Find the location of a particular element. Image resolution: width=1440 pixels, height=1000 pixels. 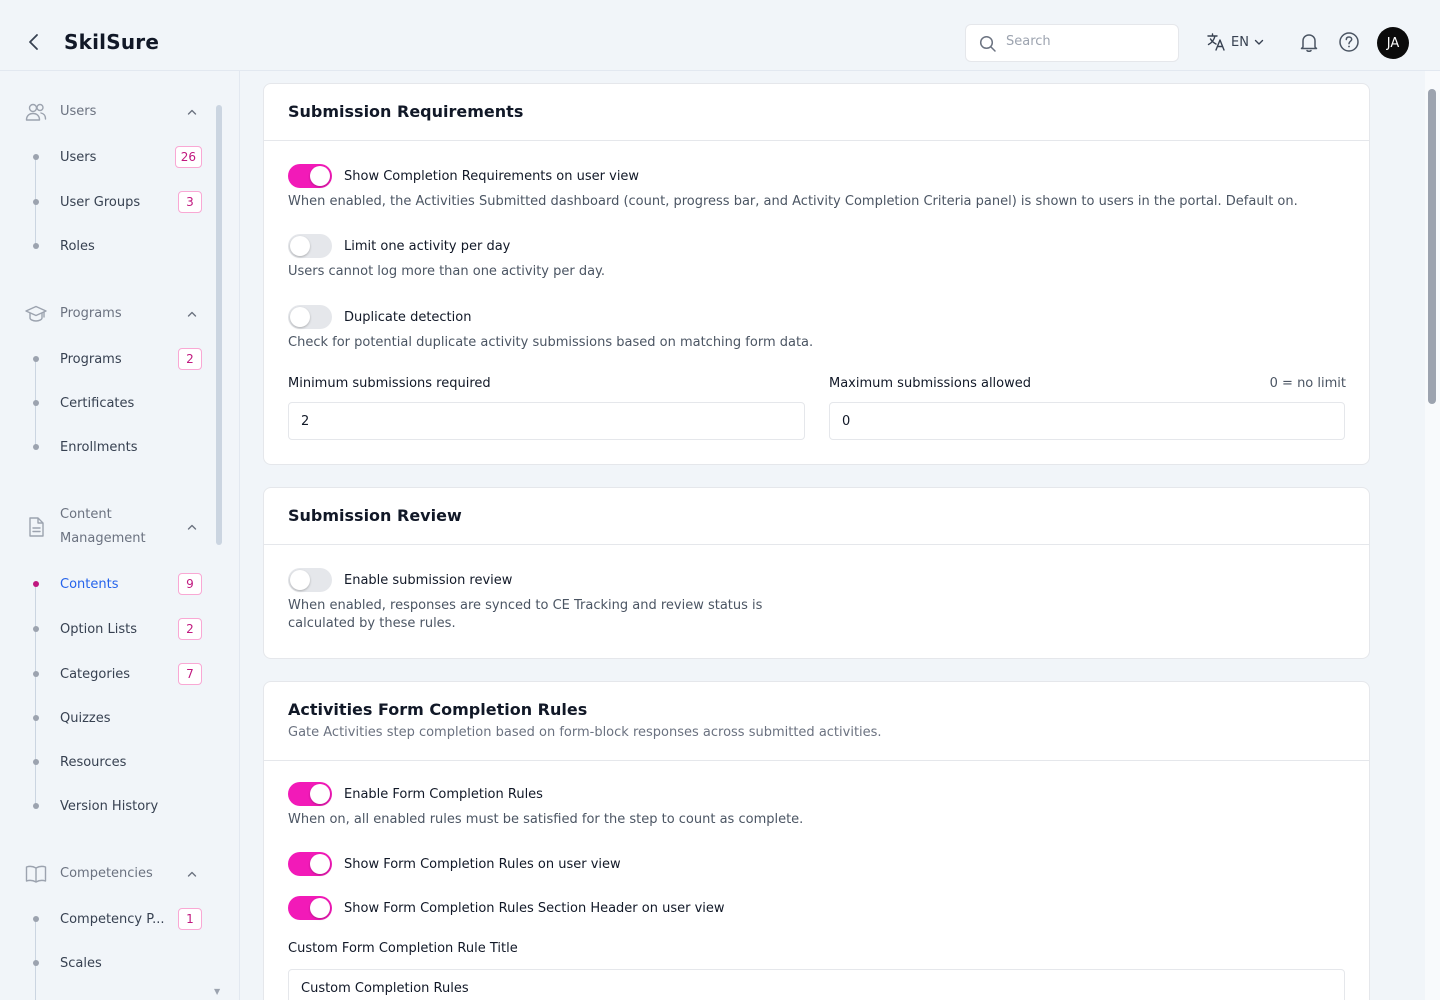

count-badge: 7 is located at coordinates (190, 674).